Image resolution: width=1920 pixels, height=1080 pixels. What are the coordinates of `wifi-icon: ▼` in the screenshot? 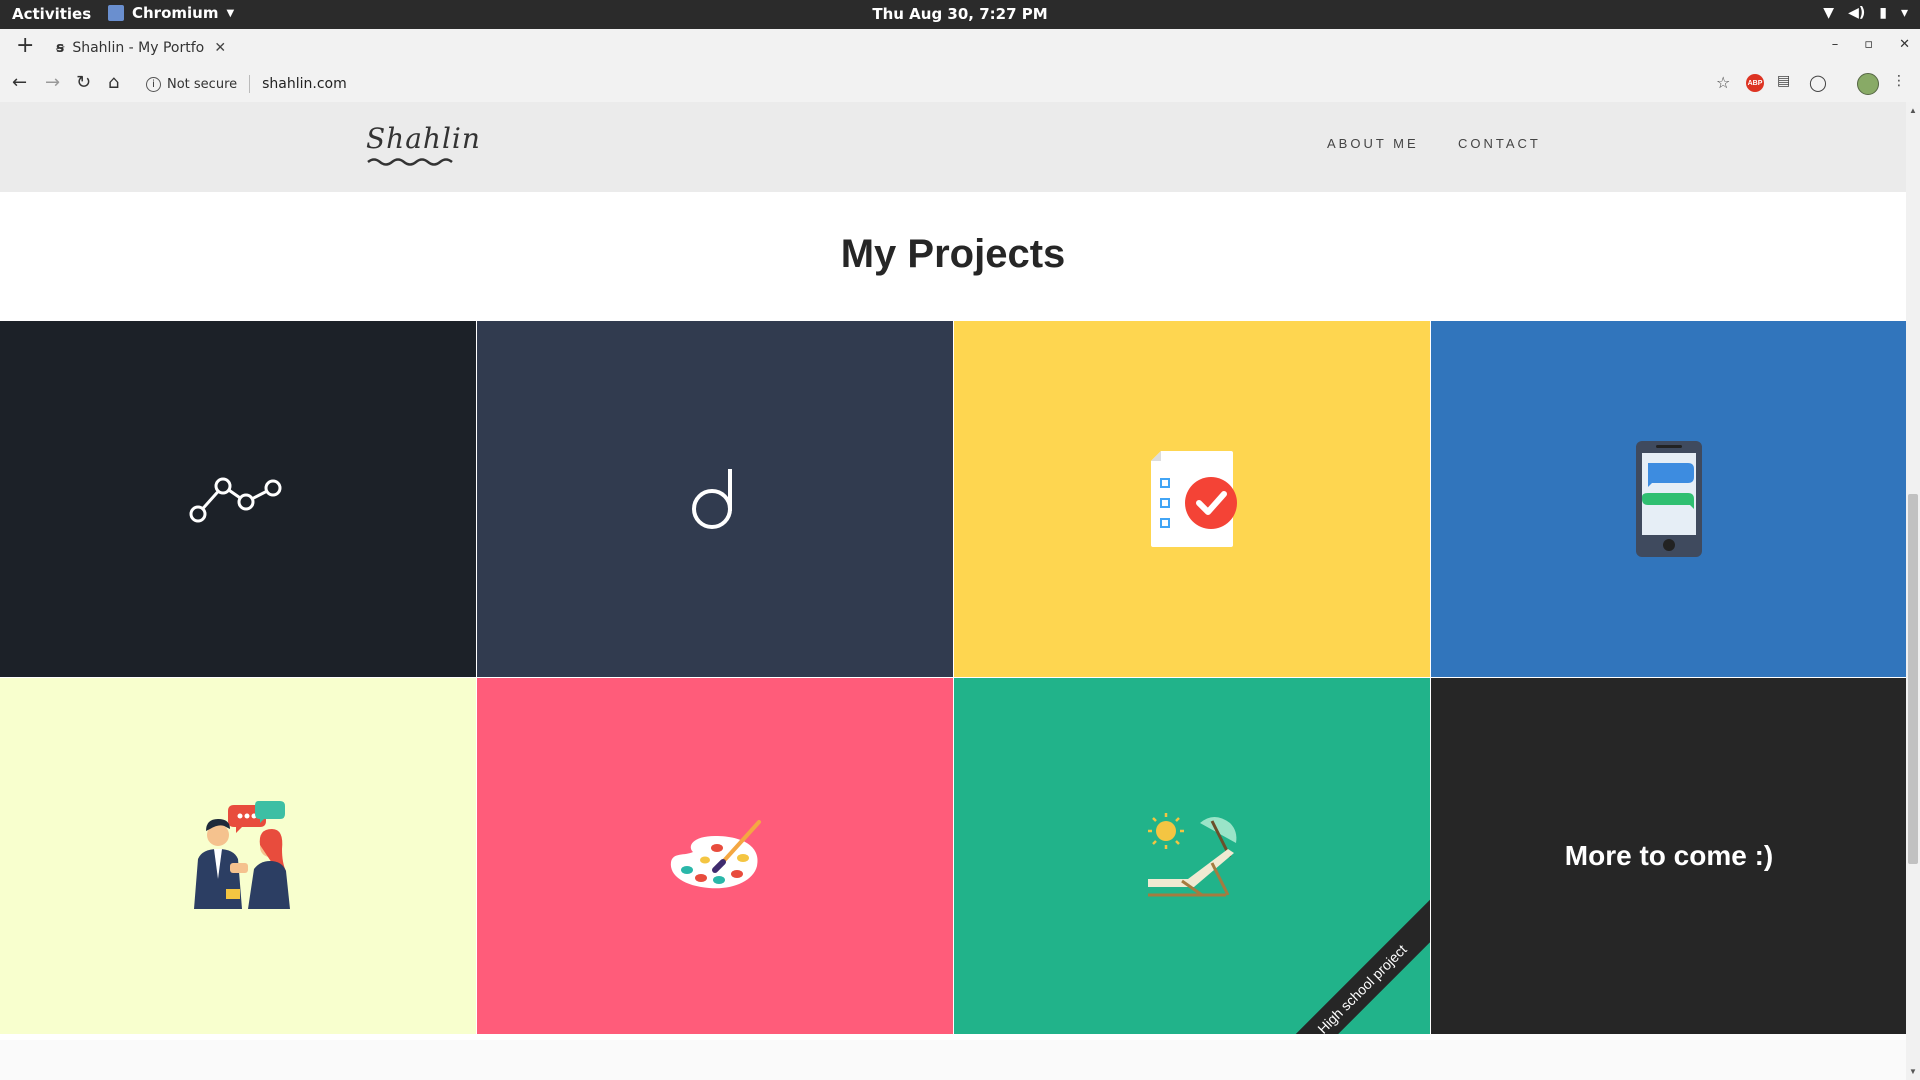 It's located at (1829, 13).